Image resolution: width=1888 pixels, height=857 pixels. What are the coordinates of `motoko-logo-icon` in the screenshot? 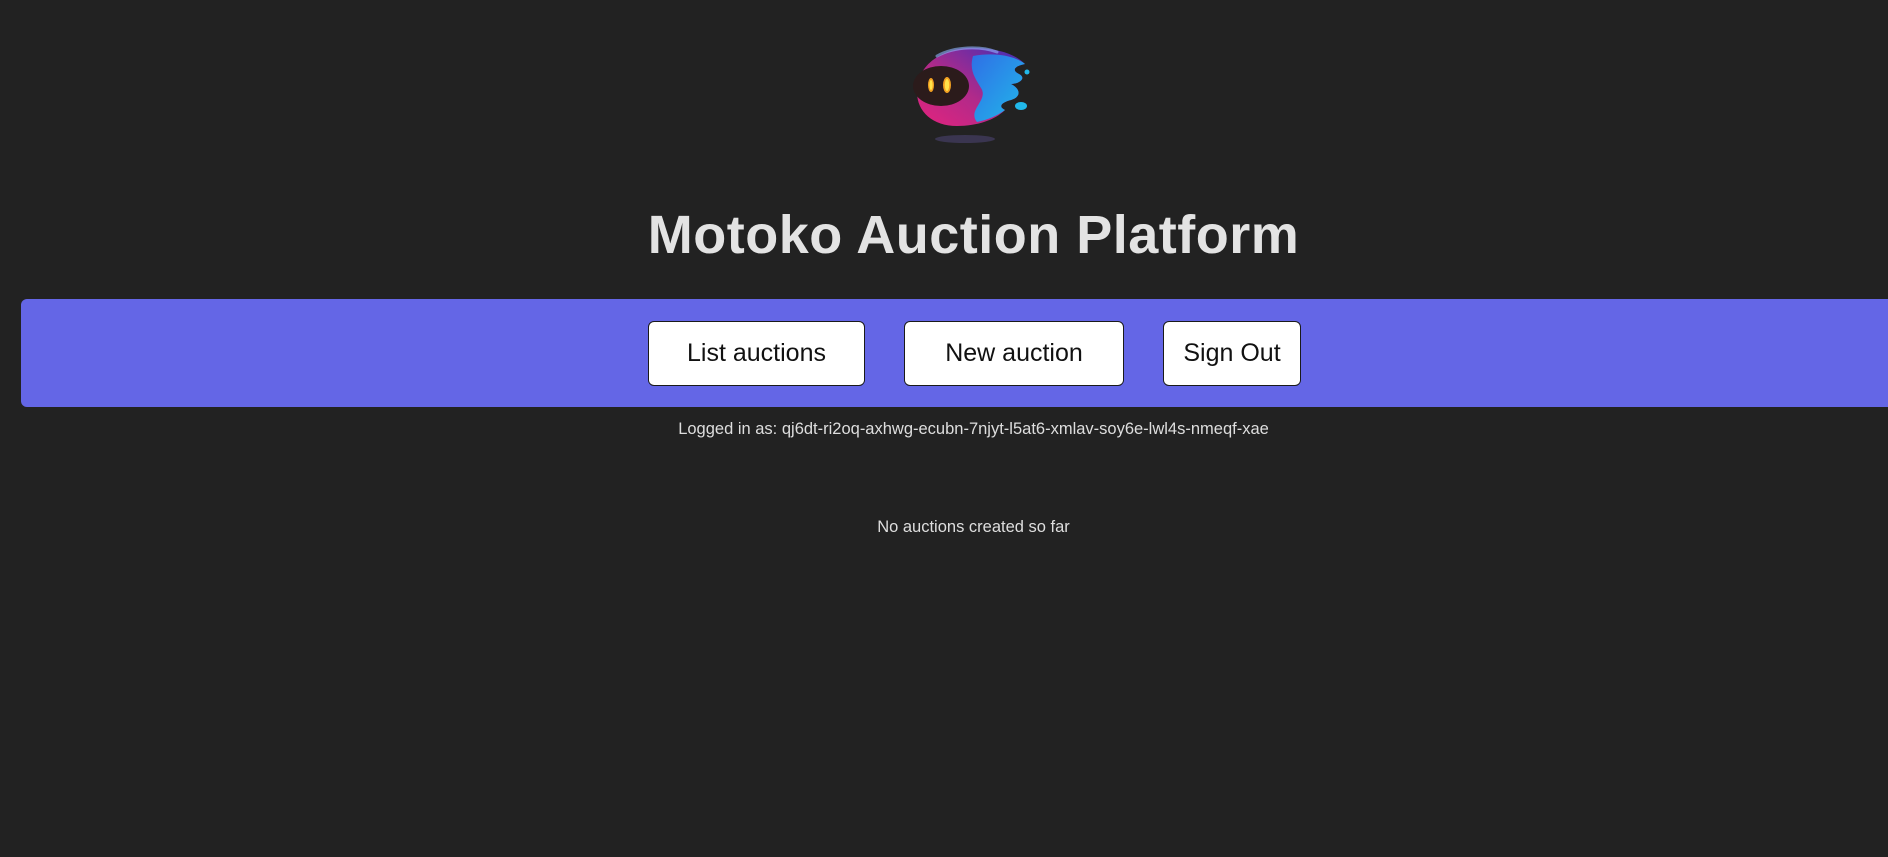 It's located at (970, 95).